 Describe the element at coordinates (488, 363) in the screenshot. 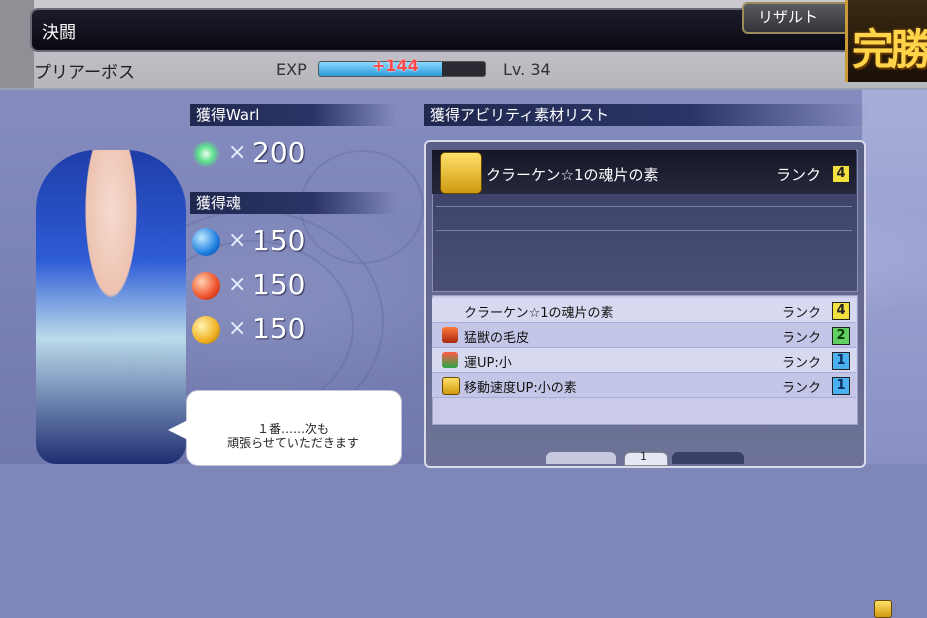

I see `material-name: 運UP:小` at that location.